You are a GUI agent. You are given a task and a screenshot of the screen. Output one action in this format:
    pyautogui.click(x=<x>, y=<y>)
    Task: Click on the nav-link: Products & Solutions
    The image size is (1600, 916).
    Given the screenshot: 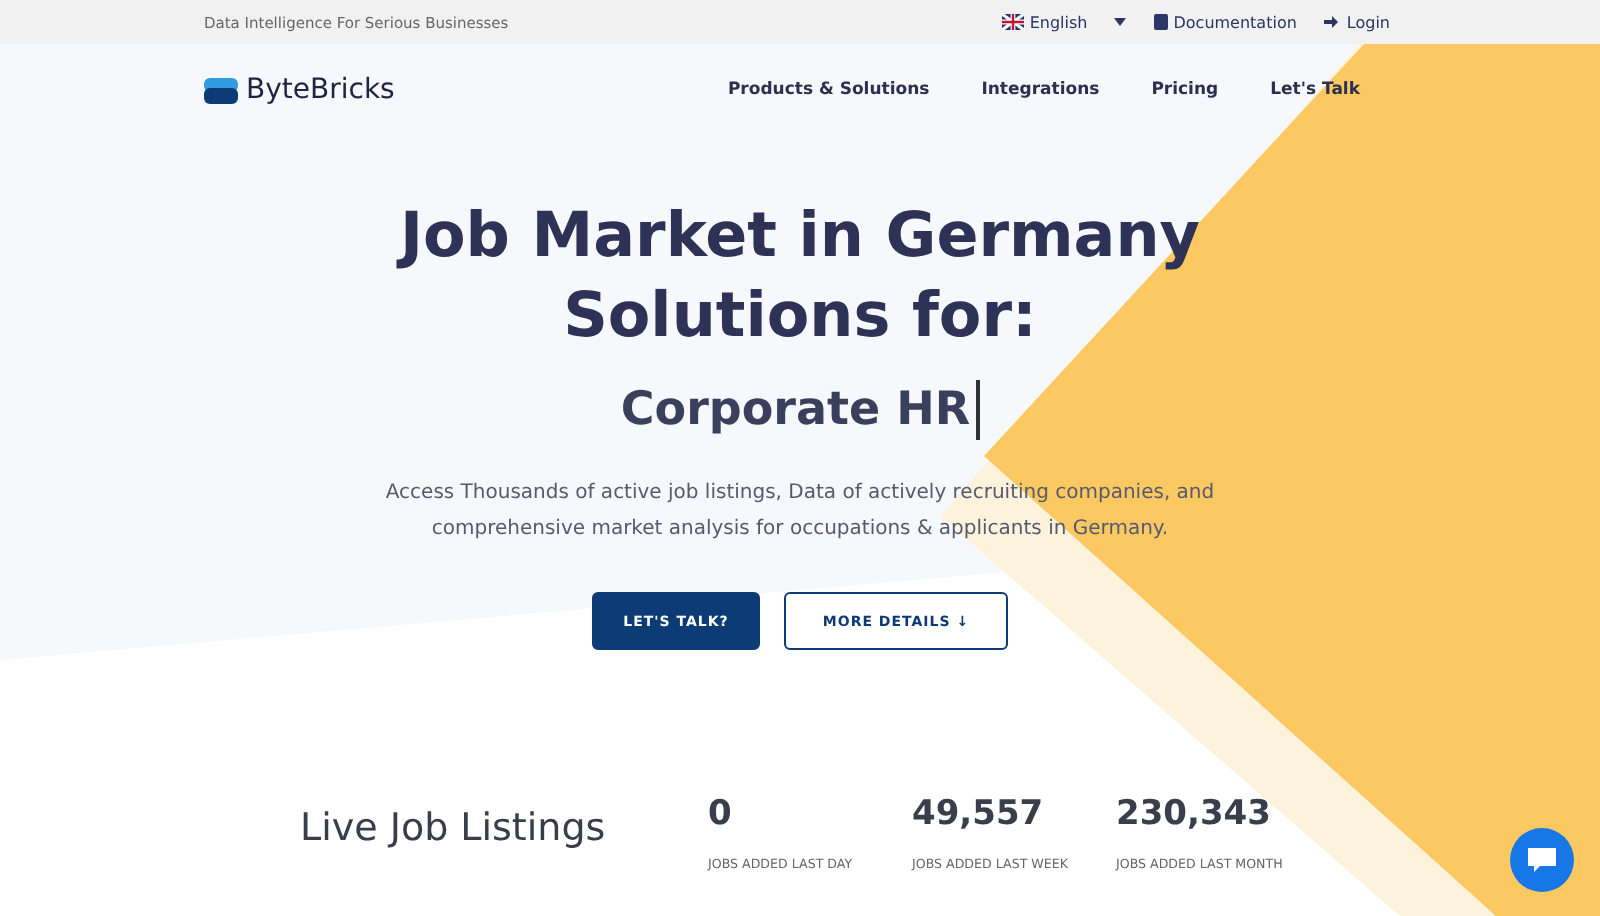 What is the action you would take?
    pyautogui.click(x=828, y=90)
    